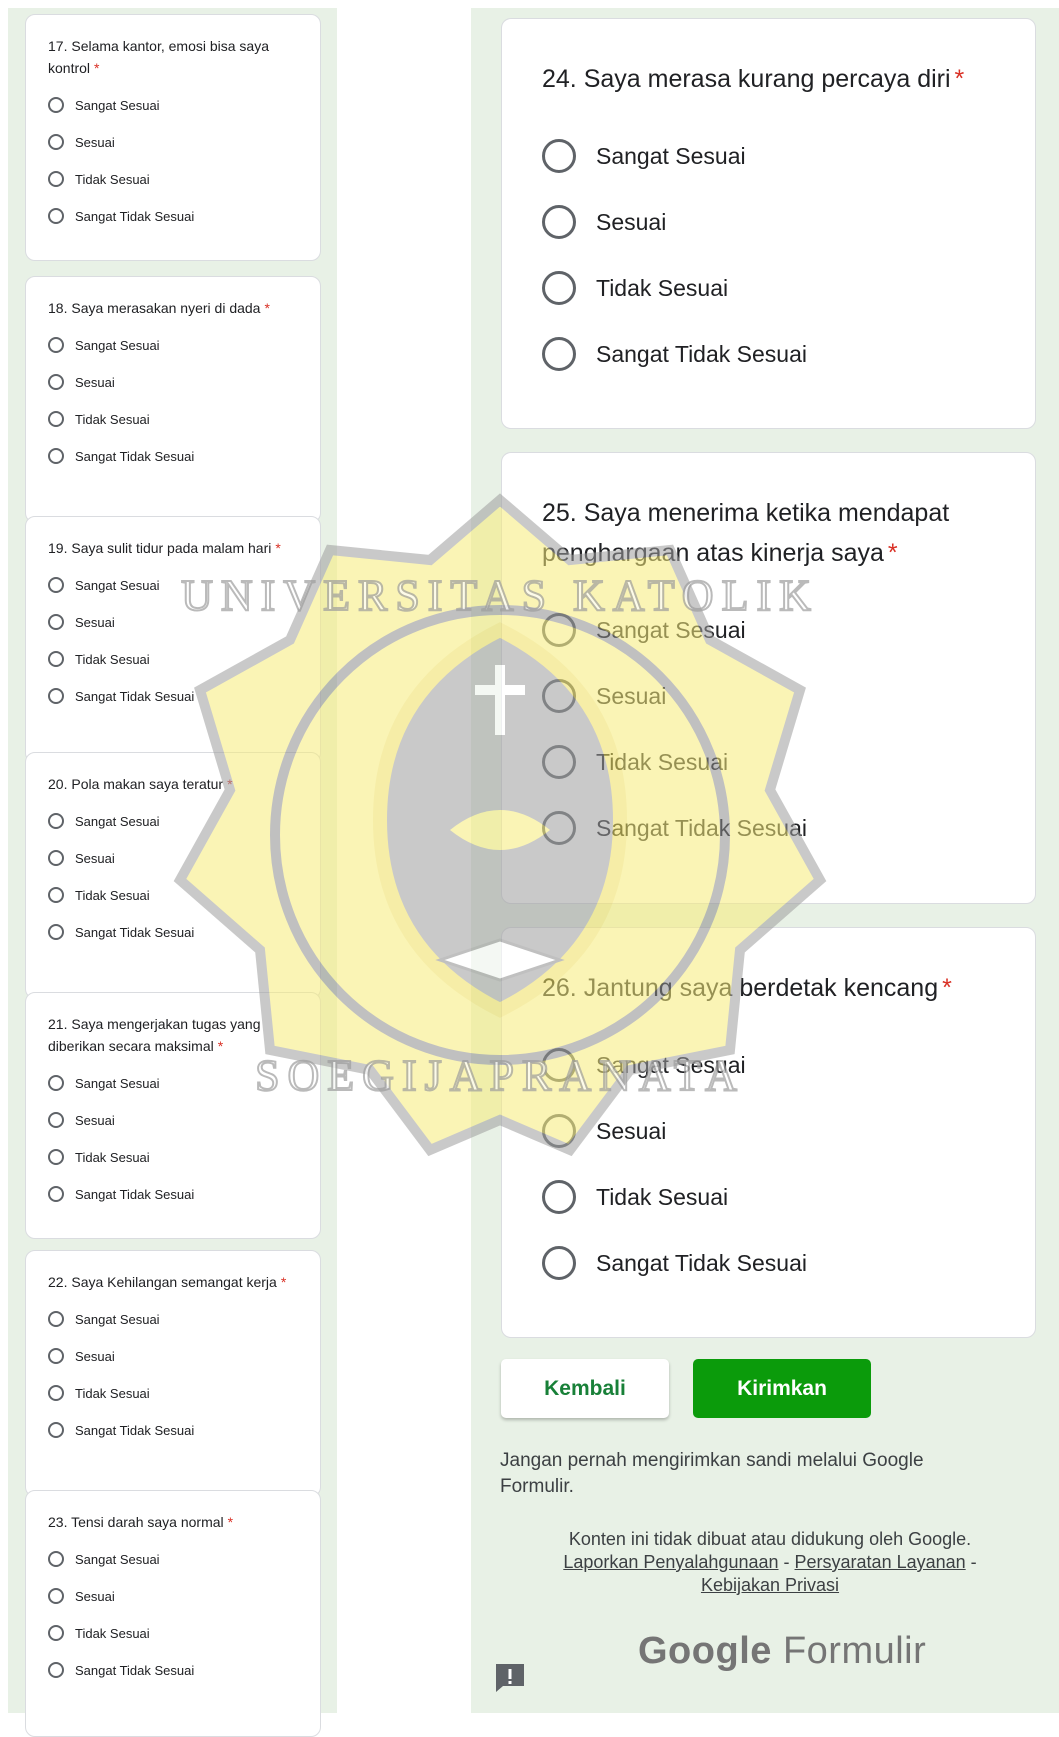  I want to click on required-asterisk: *, so click(278, 548).